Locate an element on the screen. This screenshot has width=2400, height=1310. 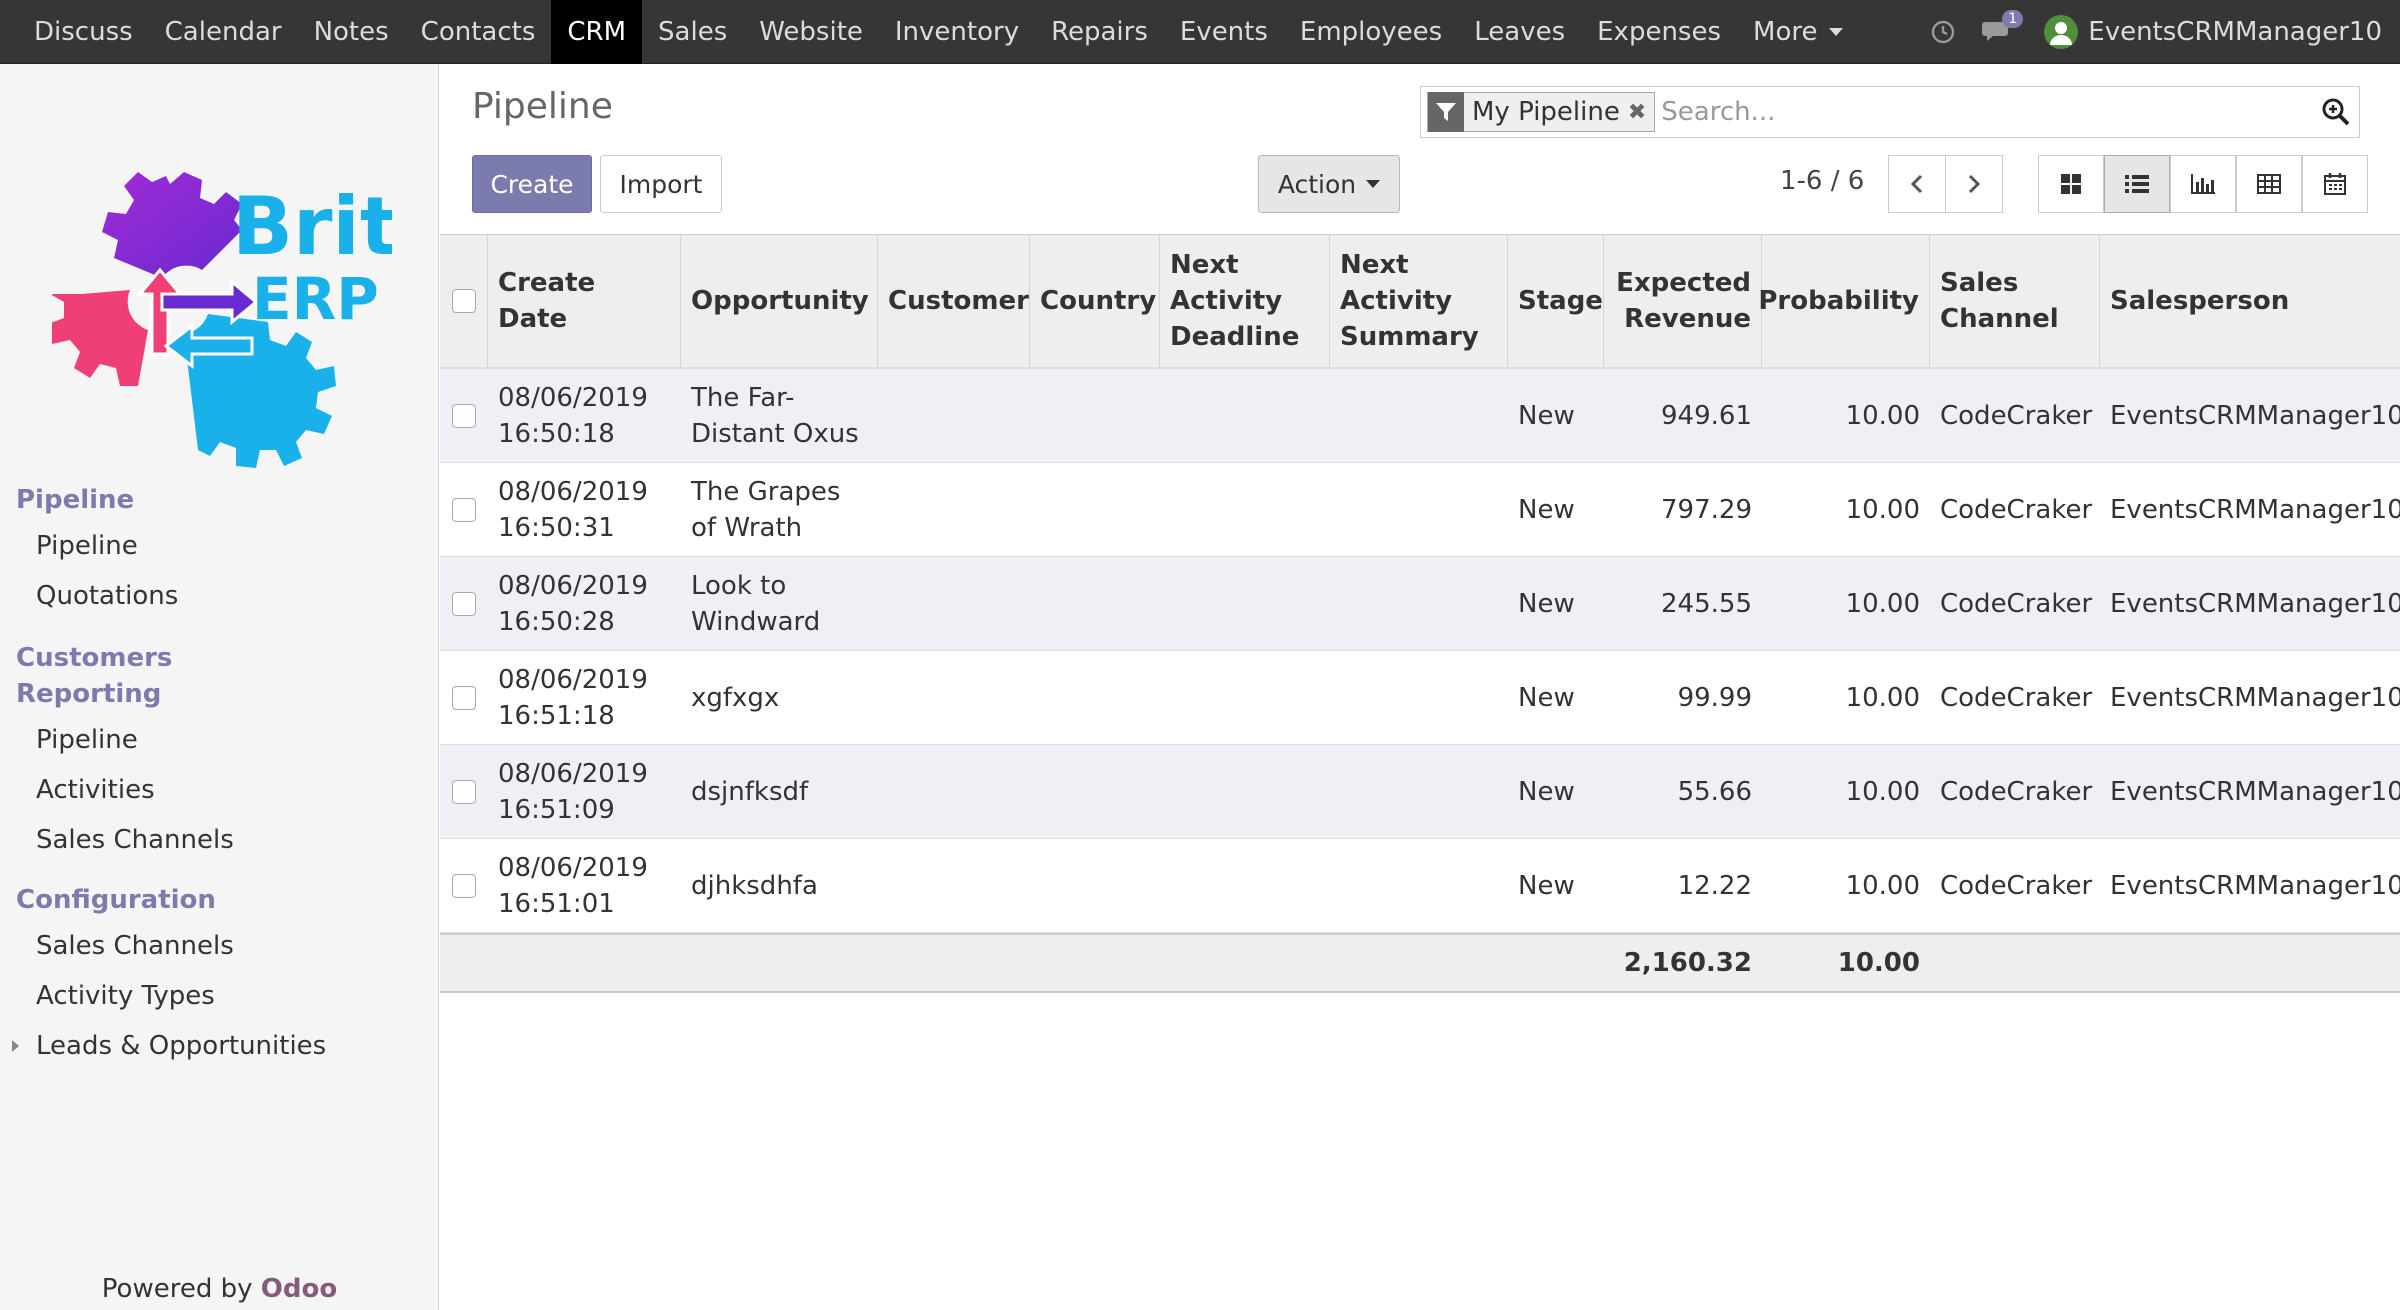
select-all-checkbox is located at coordinates (463, 301).